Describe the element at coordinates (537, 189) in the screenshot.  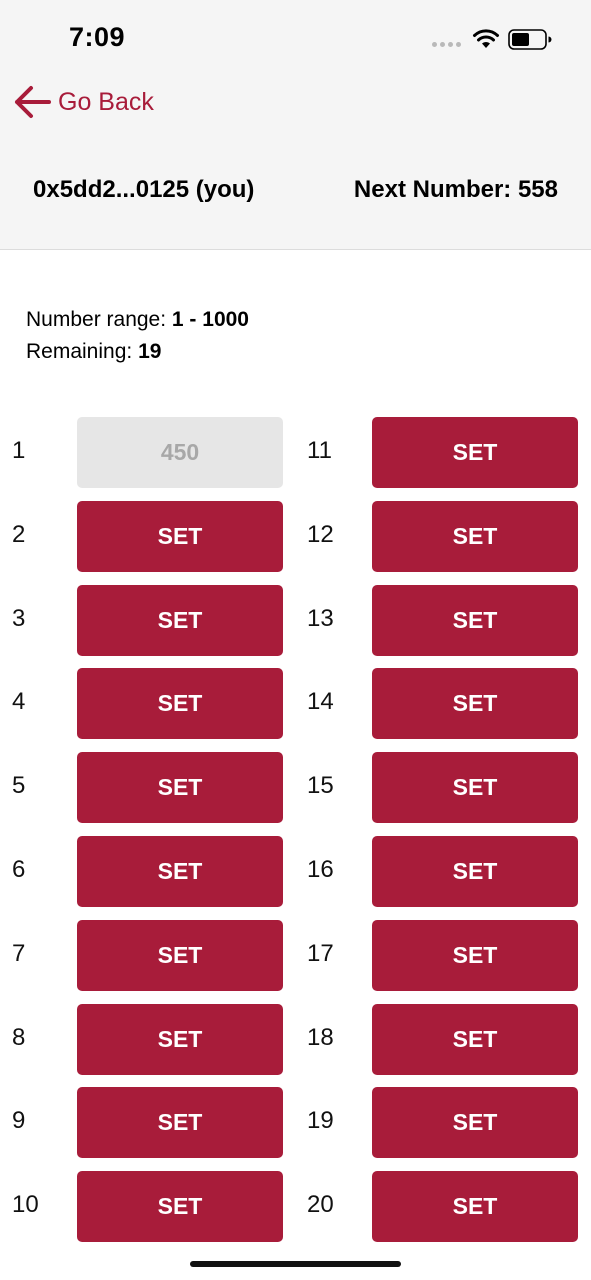
I see `next-number-value: 558` at that location.